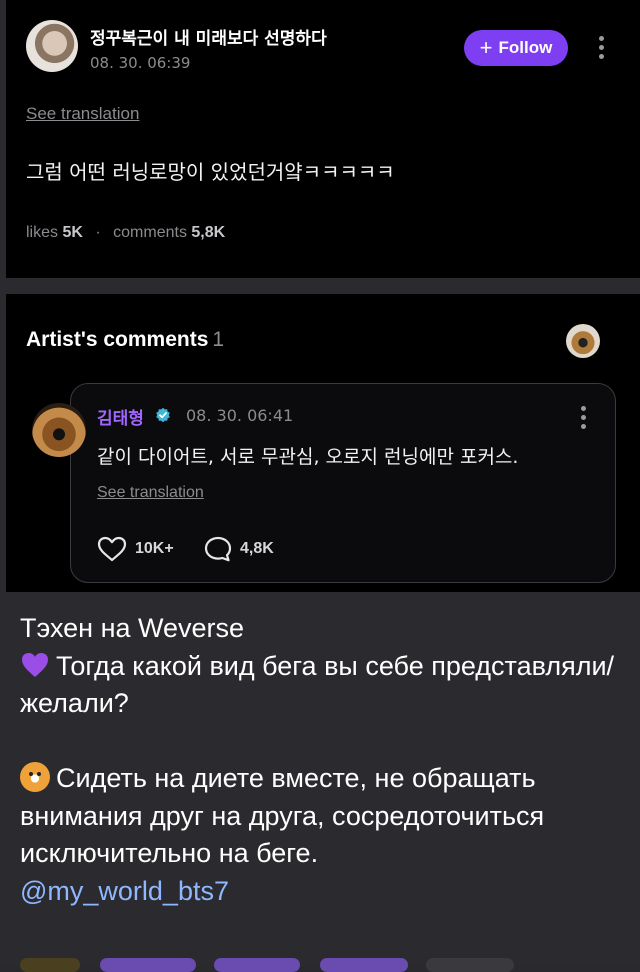 The image size is (640, 972). What do you see at coordinates (120, 416) in the screenshot?
I see `artist-name: 김태형` at bounding box center [120, 416].